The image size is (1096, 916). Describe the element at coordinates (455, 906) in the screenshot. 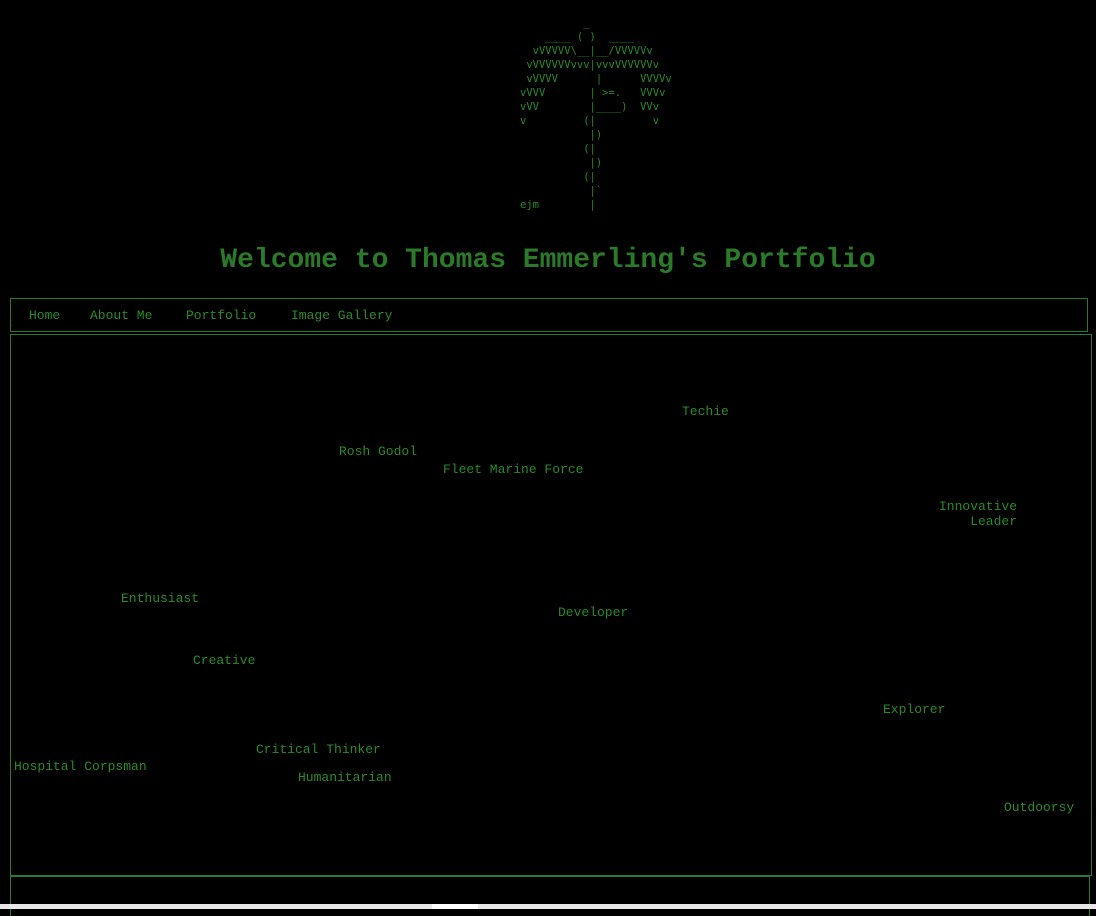

I see `scrollbar-thumb` at that location.